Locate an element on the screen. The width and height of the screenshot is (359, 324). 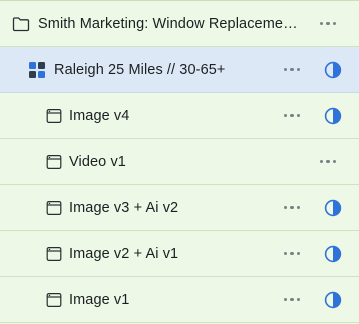
item-label: Video v1 is located at coordinates (97, 161).